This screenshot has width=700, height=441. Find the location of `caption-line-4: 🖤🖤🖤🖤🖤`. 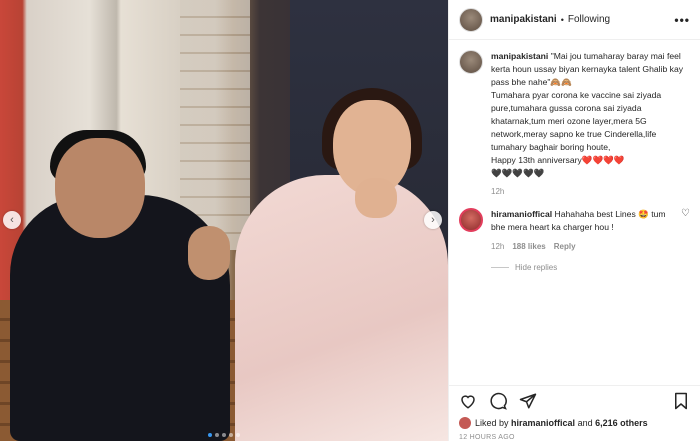

caption-line-4: 🖤🖤🖤🖤🖤 is located at coordinates (518, 173).